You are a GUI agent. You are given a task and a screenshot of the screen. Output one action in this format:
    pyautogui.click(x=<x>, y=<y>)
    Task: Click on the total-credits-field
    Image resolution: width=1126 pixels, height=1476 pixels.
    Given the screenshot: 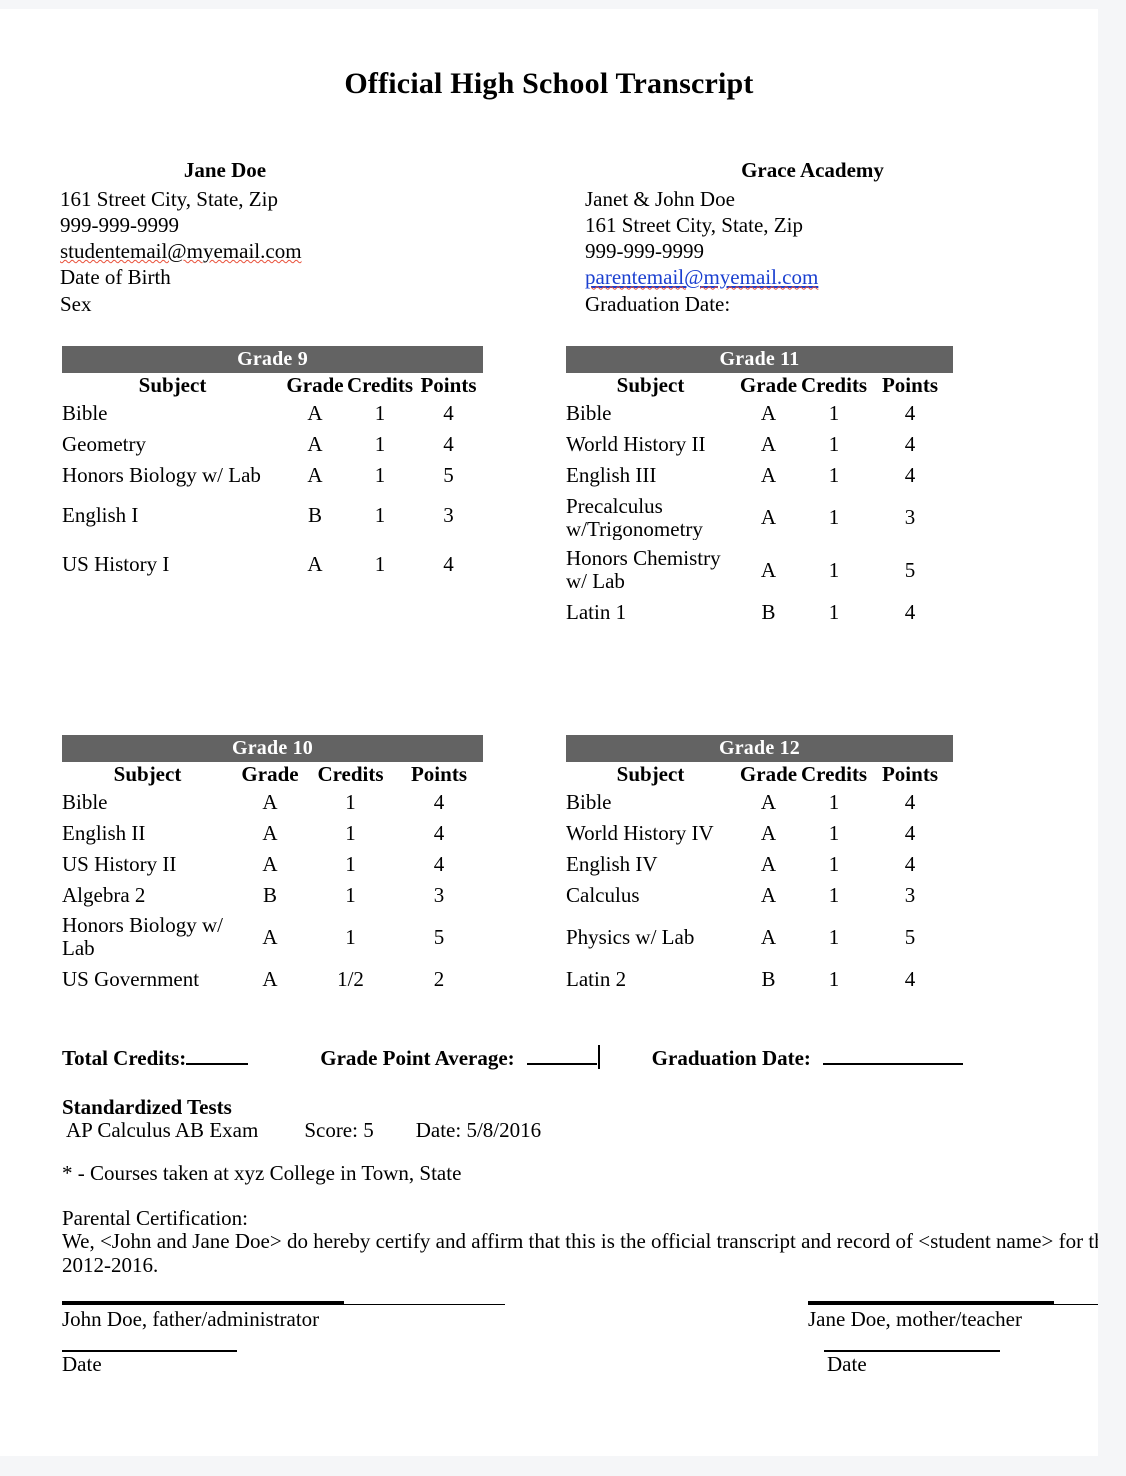 What is the action you would take?
    pyautogui.click(x=217, y=1064)
    